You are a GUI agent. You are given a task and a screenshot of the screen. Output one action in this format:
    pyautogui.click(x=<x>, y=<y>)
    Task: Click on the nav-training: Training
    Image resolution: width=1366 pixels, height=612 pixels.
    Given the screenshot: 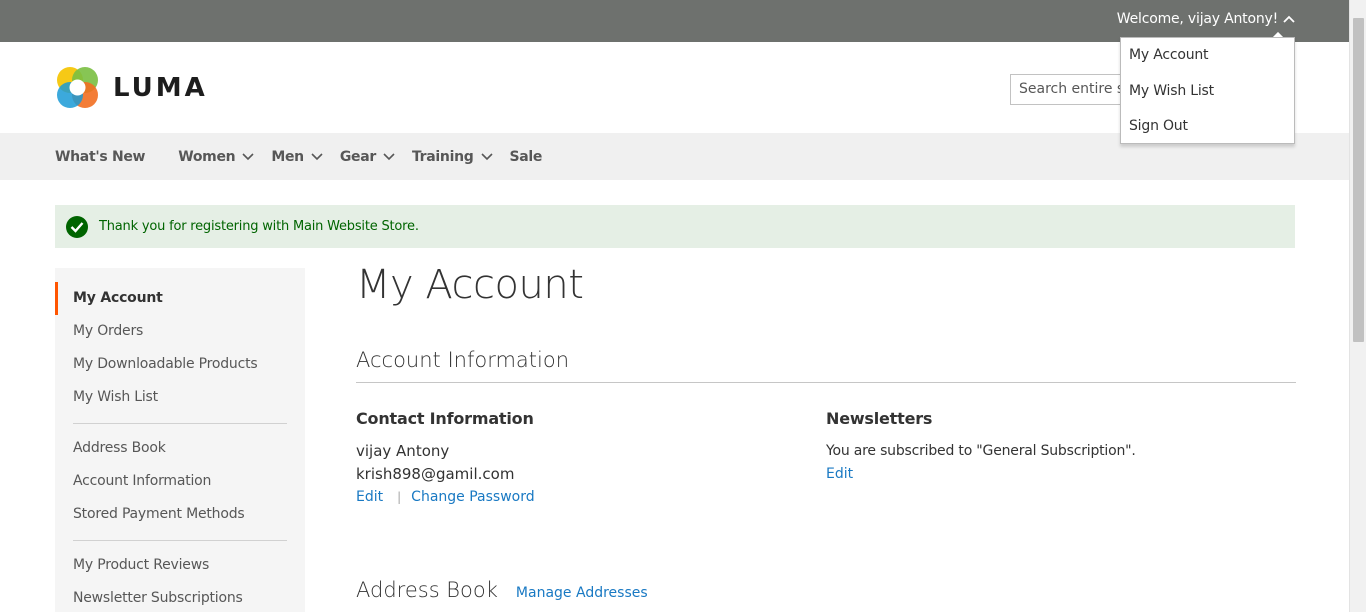 What is the action you would take?
    pyautogui.click(x=452, y=157)
    